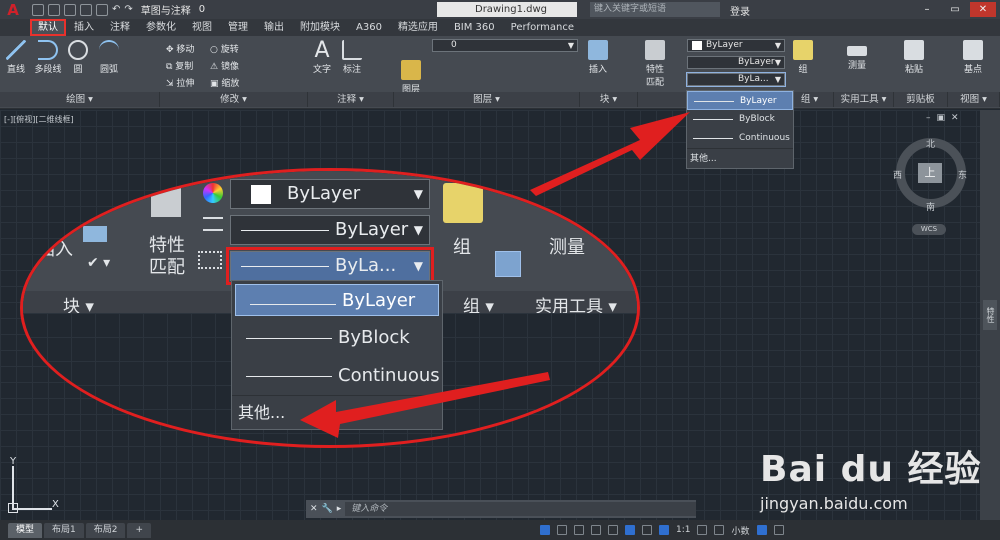 This screenshot has height=540, width=1000. Describe the element at coordinates (418, 27) in the screenshot. I see `tab-9: 精选应用` at that location.